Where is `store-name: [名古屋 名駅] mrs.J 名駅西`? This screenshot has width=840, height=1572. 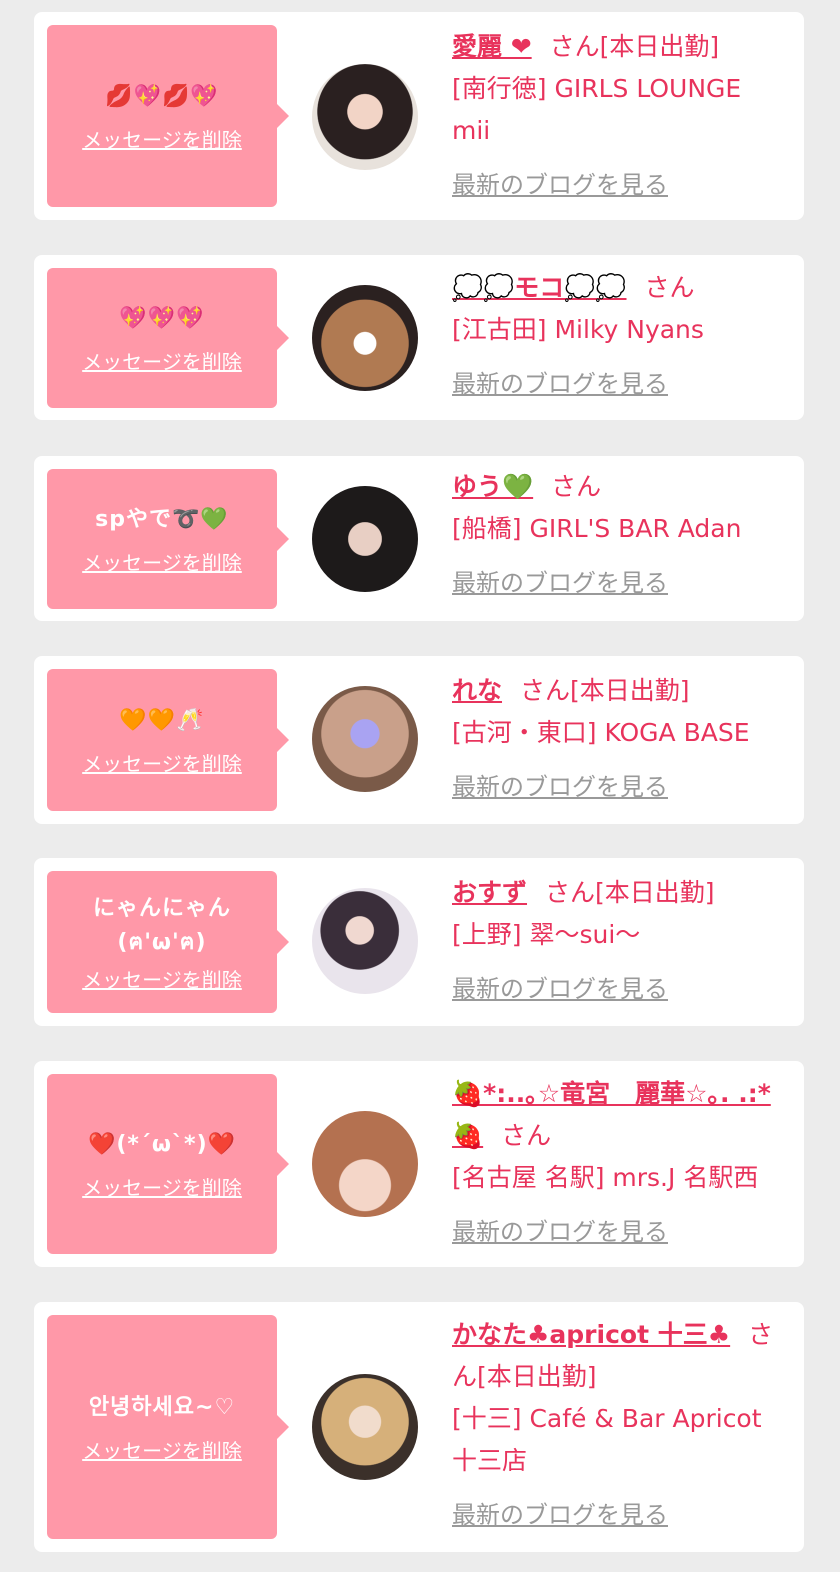 store-name: [名古屋 名駅] mrs.J 名駅西 is located at coordinates (605, 1177).